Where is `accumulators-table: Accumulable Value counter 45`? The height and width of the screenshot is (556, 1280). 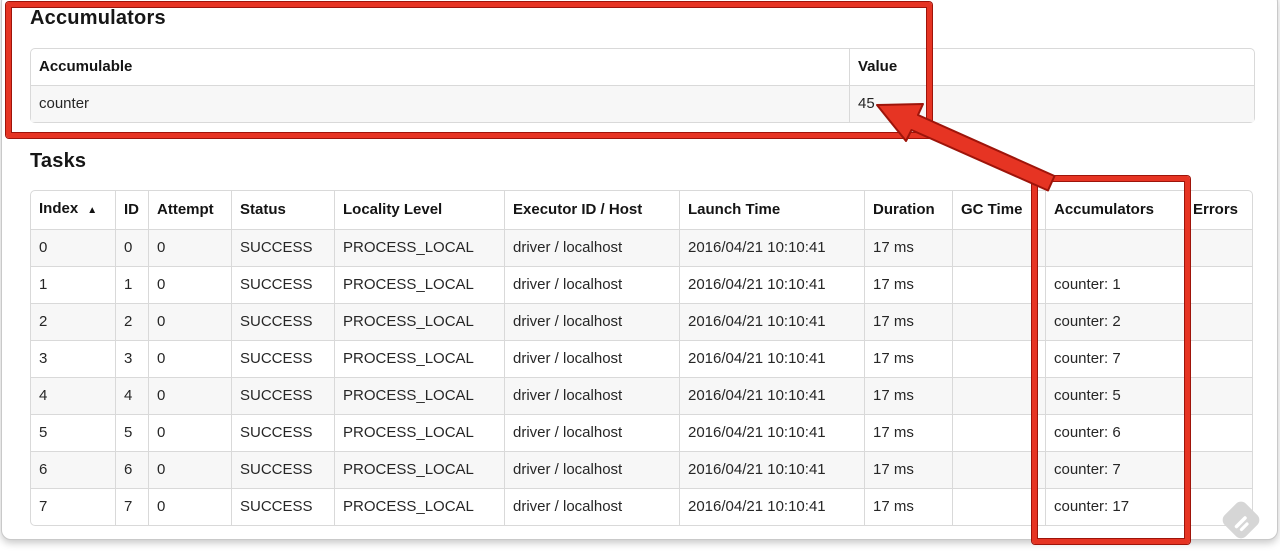
accumulators-table: Accumulable Value counter 45 is located at coordinates (642, 85).